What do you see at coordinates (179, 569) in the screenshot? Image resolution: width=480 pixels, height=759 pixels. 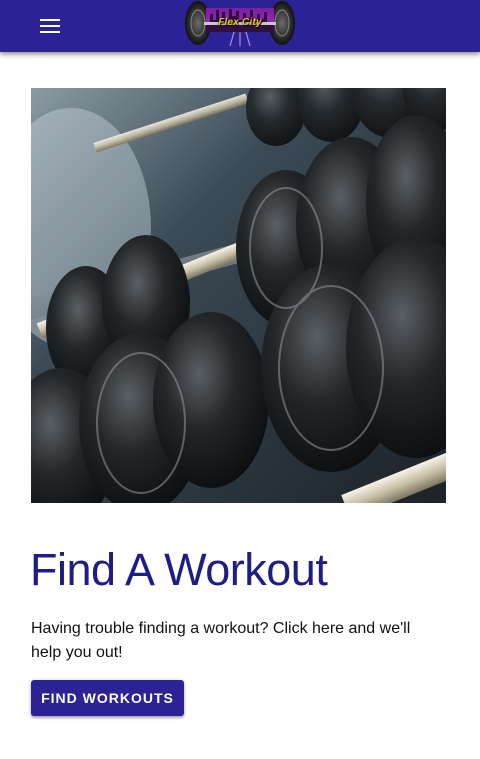 I see `page-title: Find A Workout` at bounding box center [179, 569].